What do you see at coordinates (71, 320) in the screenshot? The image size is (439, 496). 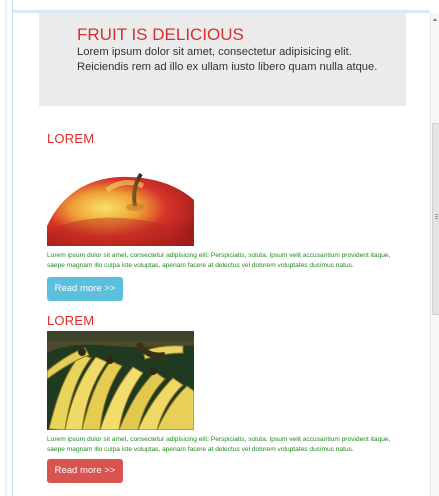 I see `article-2-title: LOREM` at bounding box center [71, 320].